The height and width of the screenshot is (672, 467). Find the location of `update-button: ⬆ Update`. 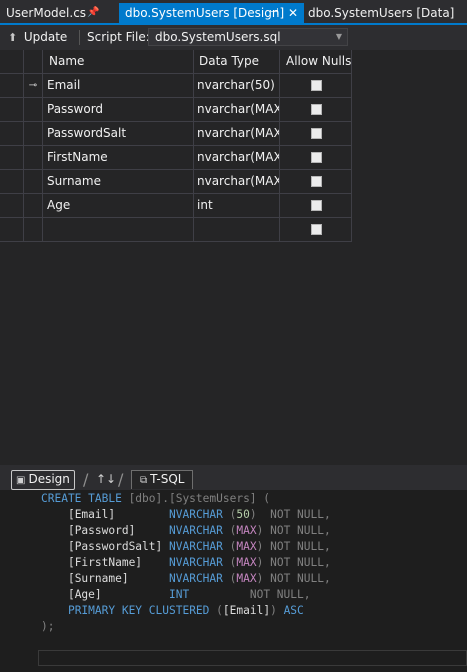

update-button: ⬆ Update is located at coordinates (37, 37).